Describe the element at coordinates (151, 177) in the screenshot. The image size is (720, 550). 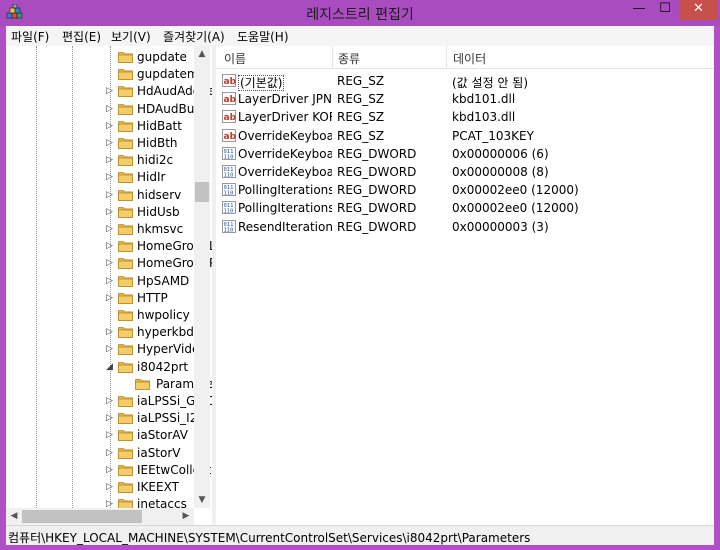
I see `tree-key-label: HidIr` at that location.